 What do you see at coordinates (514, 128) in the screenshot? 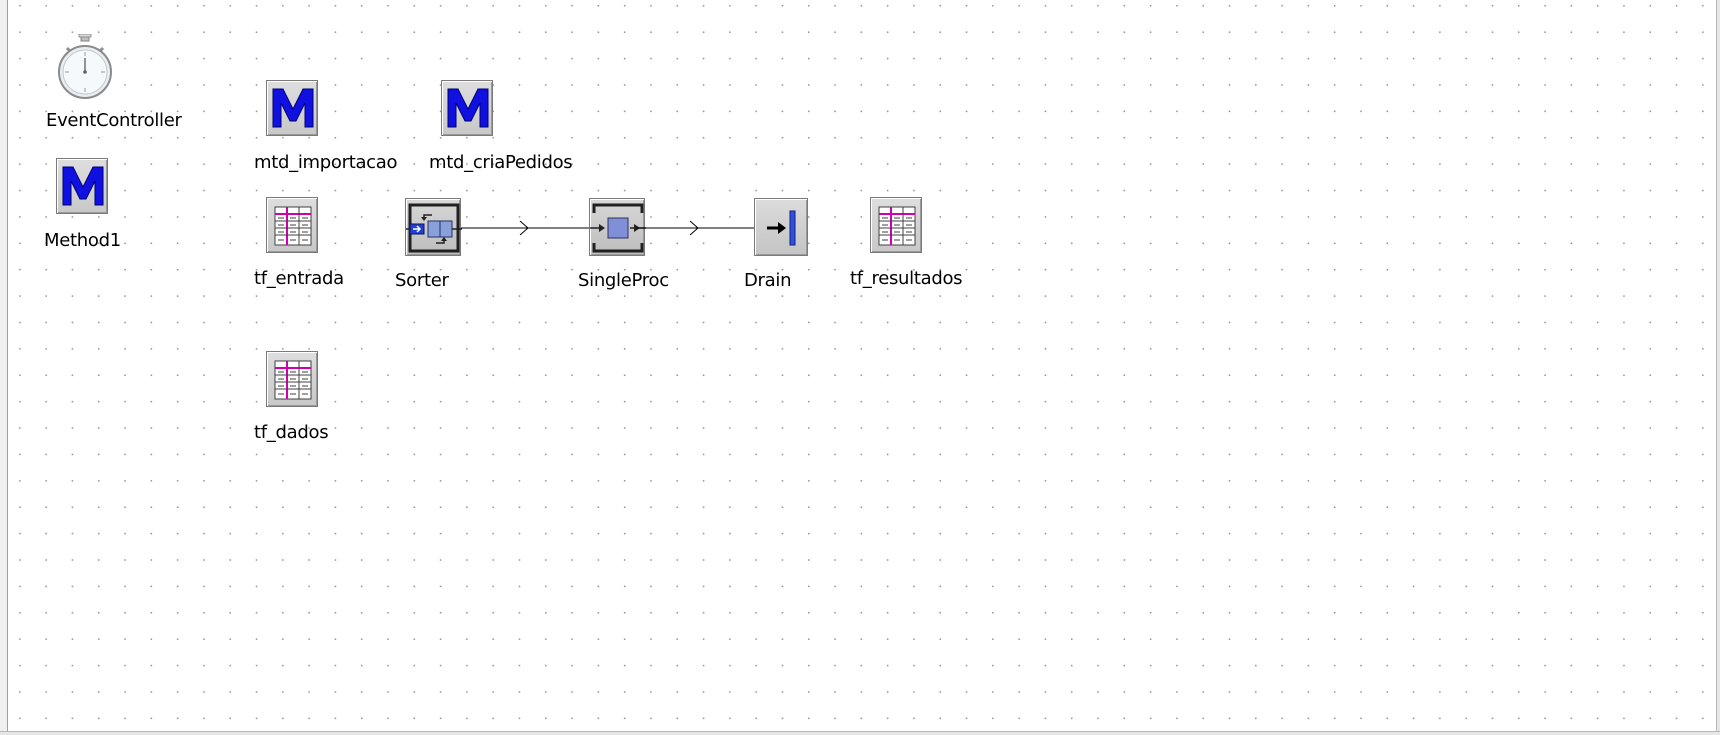
I see `mtd-criapedidos-object: mtd_criaPedidos` at bounding box center [514, 128].